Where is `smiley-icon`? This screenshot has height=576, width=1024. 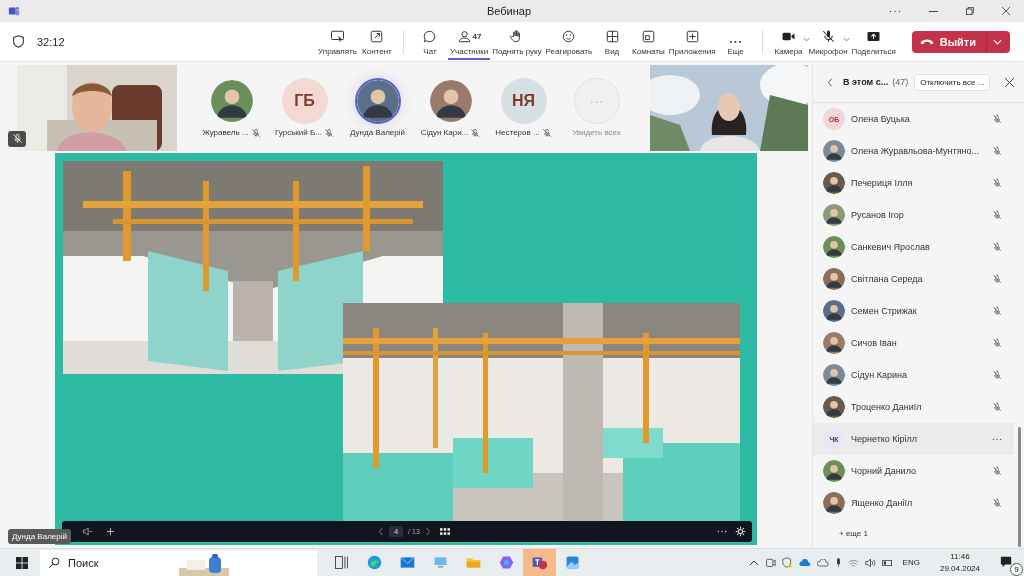 smiley-icon is located at coordinates (569, 36).